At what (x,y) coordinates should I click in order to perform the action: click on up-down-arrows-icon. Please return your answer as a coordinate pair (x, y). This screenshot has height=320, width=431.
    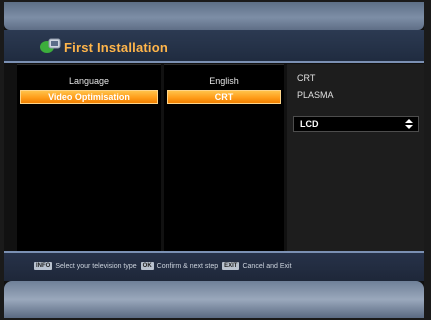
    Looking at the image, I should click on (409, 124).